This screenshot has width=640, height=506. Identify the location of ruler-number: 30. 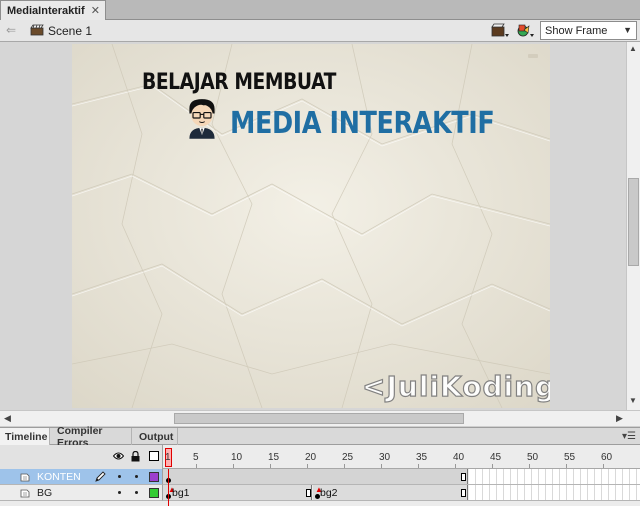
(385, 457).